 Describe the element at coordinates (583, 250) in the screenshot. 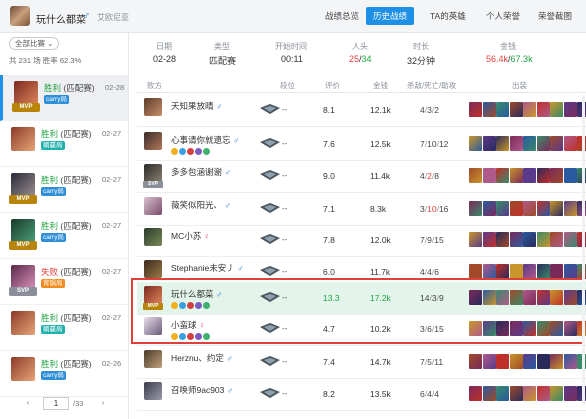

I see `scrollbar` at that location.